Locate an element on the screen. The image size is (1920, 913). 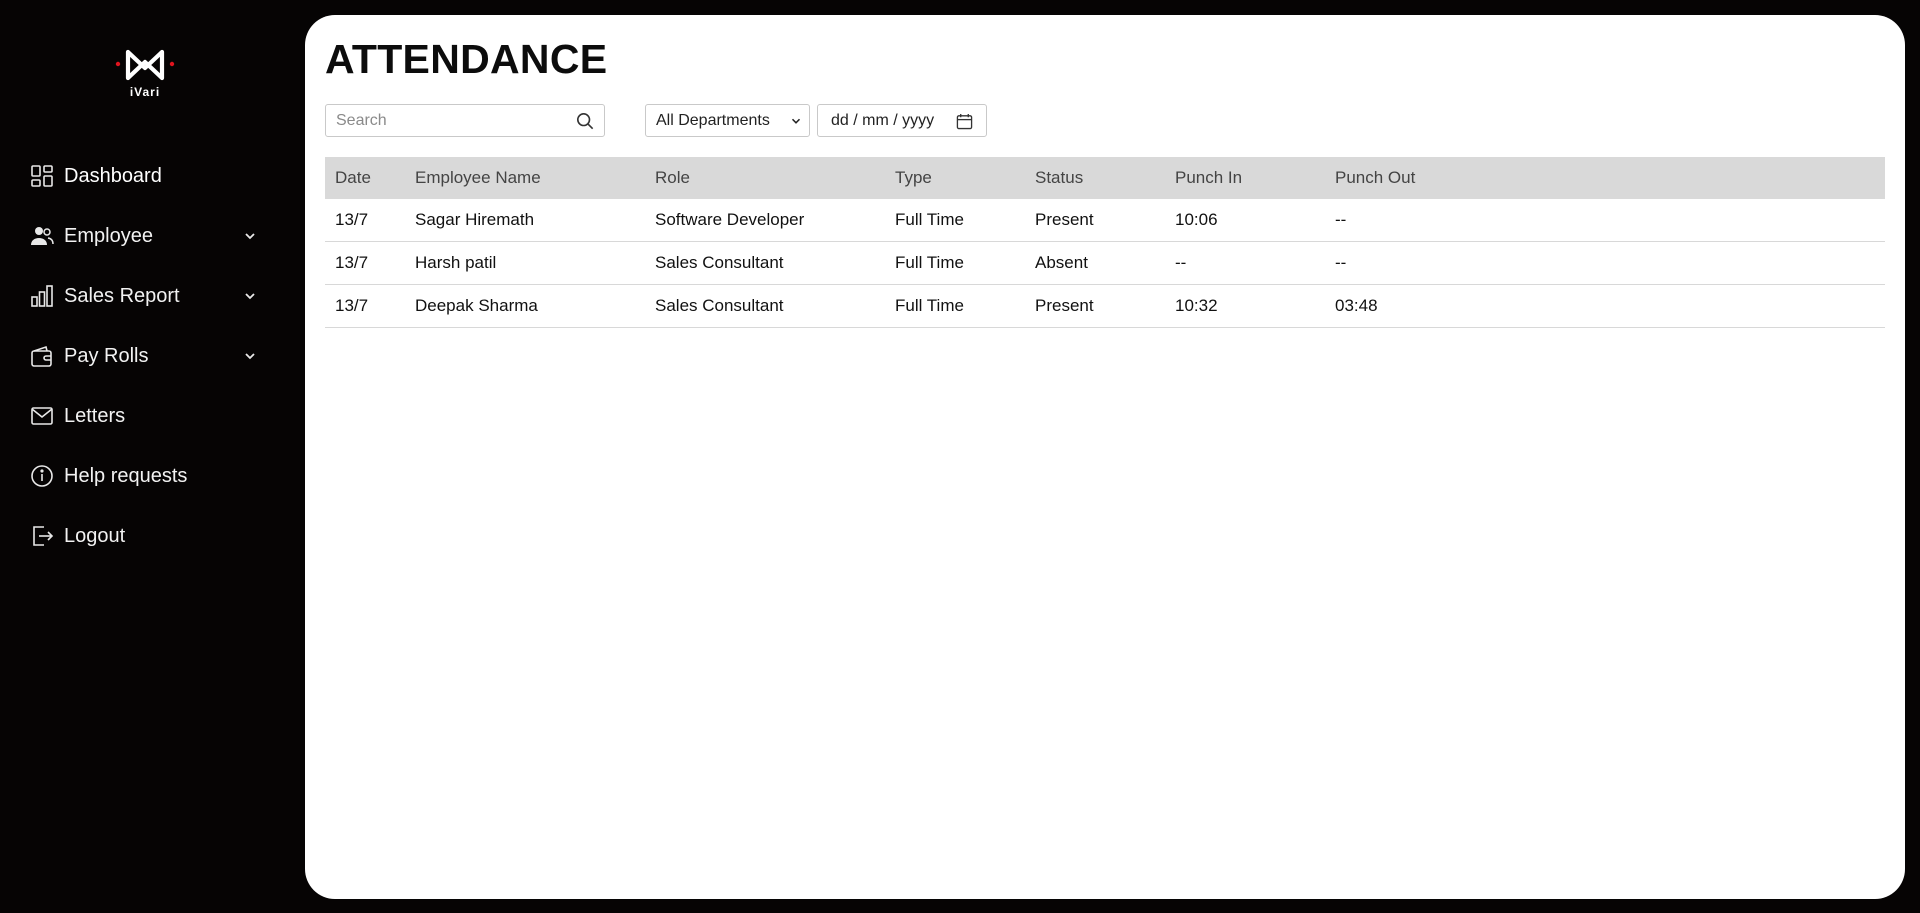
sidebar-item-help-requests: Help requests is located at coordinates (152, 476).